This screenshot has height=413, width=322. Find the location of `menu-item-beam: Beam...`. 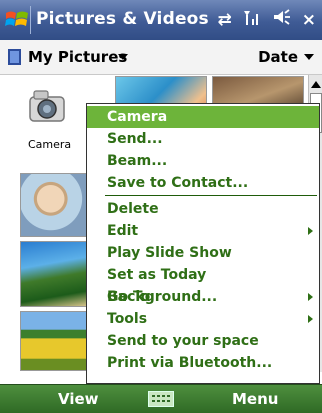

menu-item-beam: Beam... is located at coordinates (203, 161).